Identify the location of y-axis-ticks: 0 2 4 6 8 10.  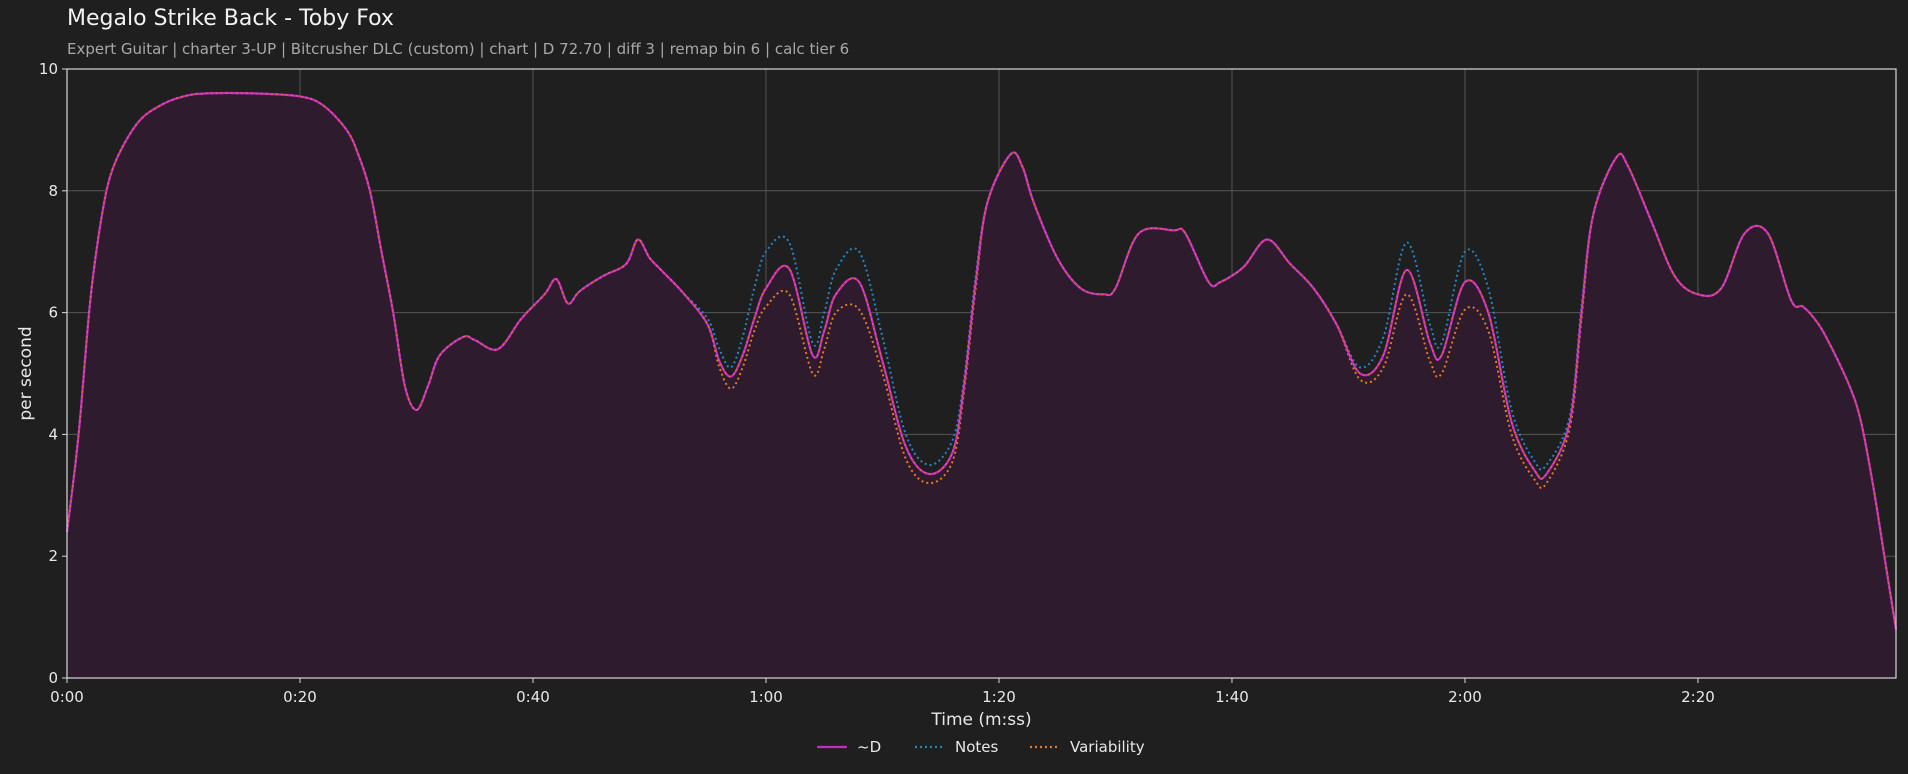
(53, 373).